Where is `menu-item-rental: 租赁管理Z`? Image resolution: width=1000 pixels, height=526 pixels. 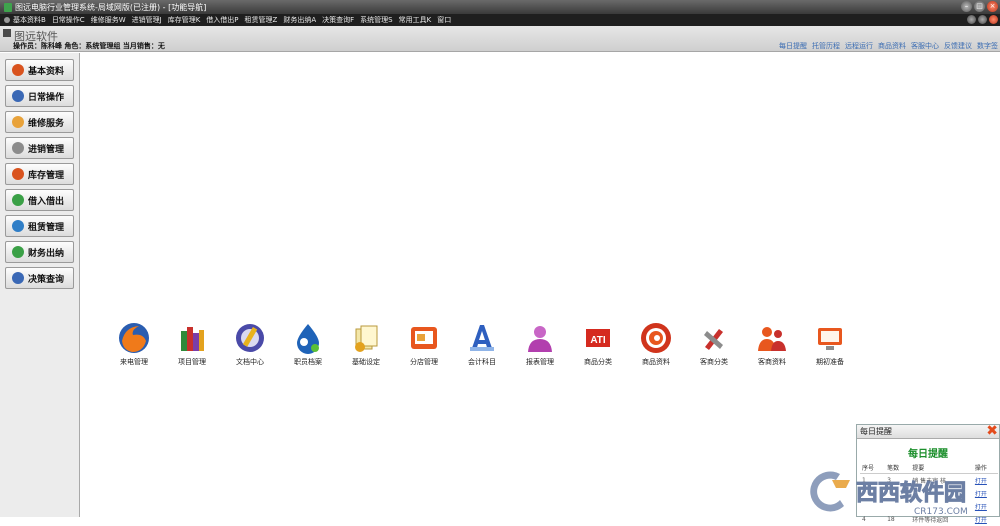
menu-item-rental: 租赁管理Z is located at coordinates (261, 20).